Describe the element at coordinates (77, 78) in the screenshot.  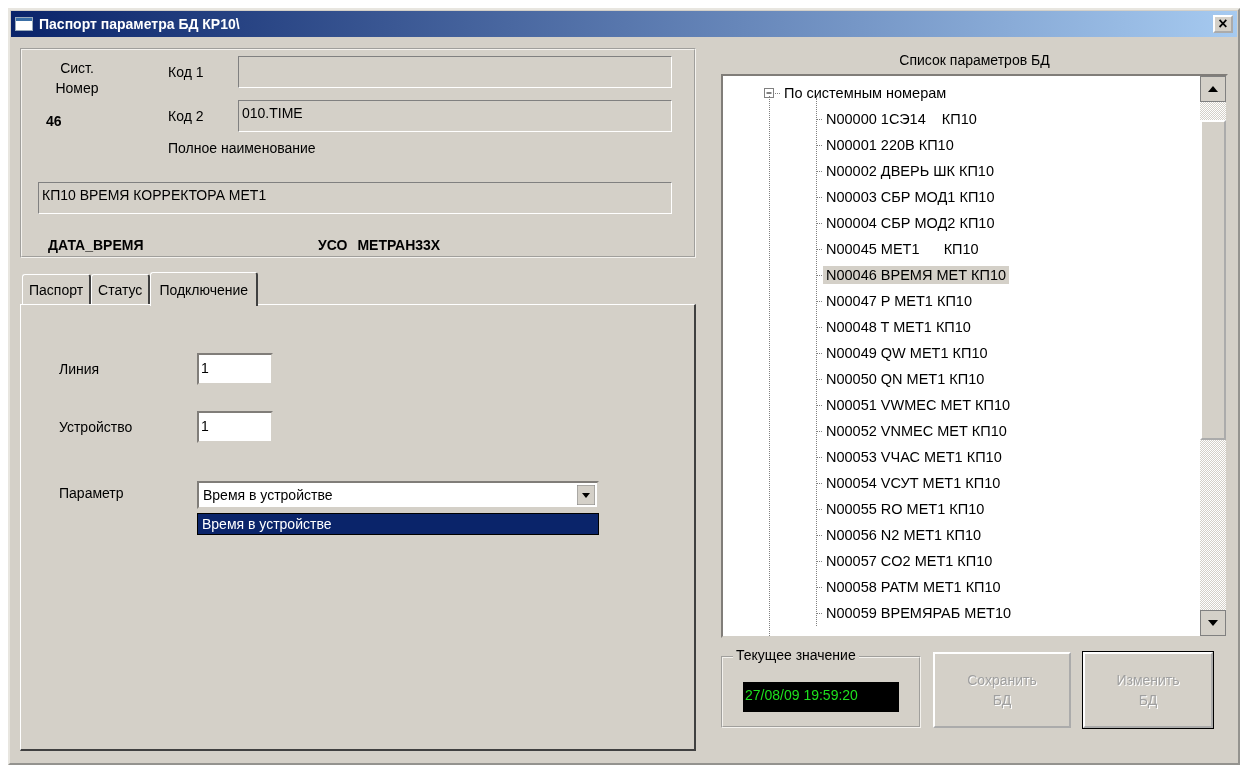
I see `sys-number-label: Сист. Номер` at that location.